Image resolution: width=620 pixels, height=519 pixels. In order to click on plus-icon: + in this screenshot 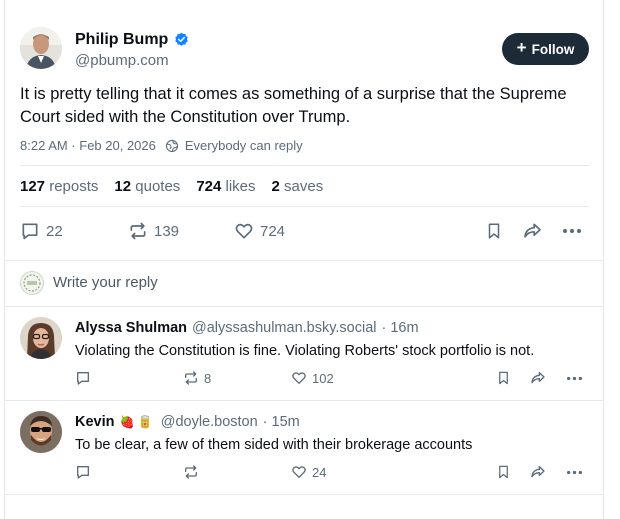, I will do `click(521, 47)`.